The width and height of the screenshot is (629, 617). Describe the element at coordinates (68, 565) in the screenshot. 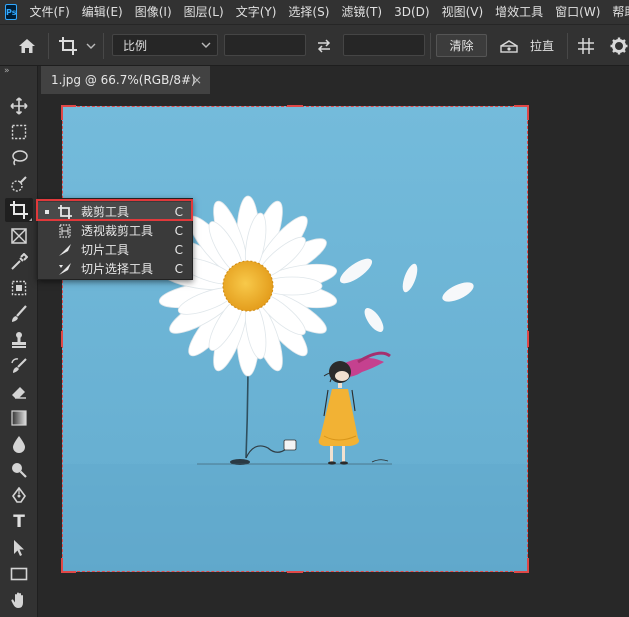

I see `crop-handle-bottom-left` at that location.